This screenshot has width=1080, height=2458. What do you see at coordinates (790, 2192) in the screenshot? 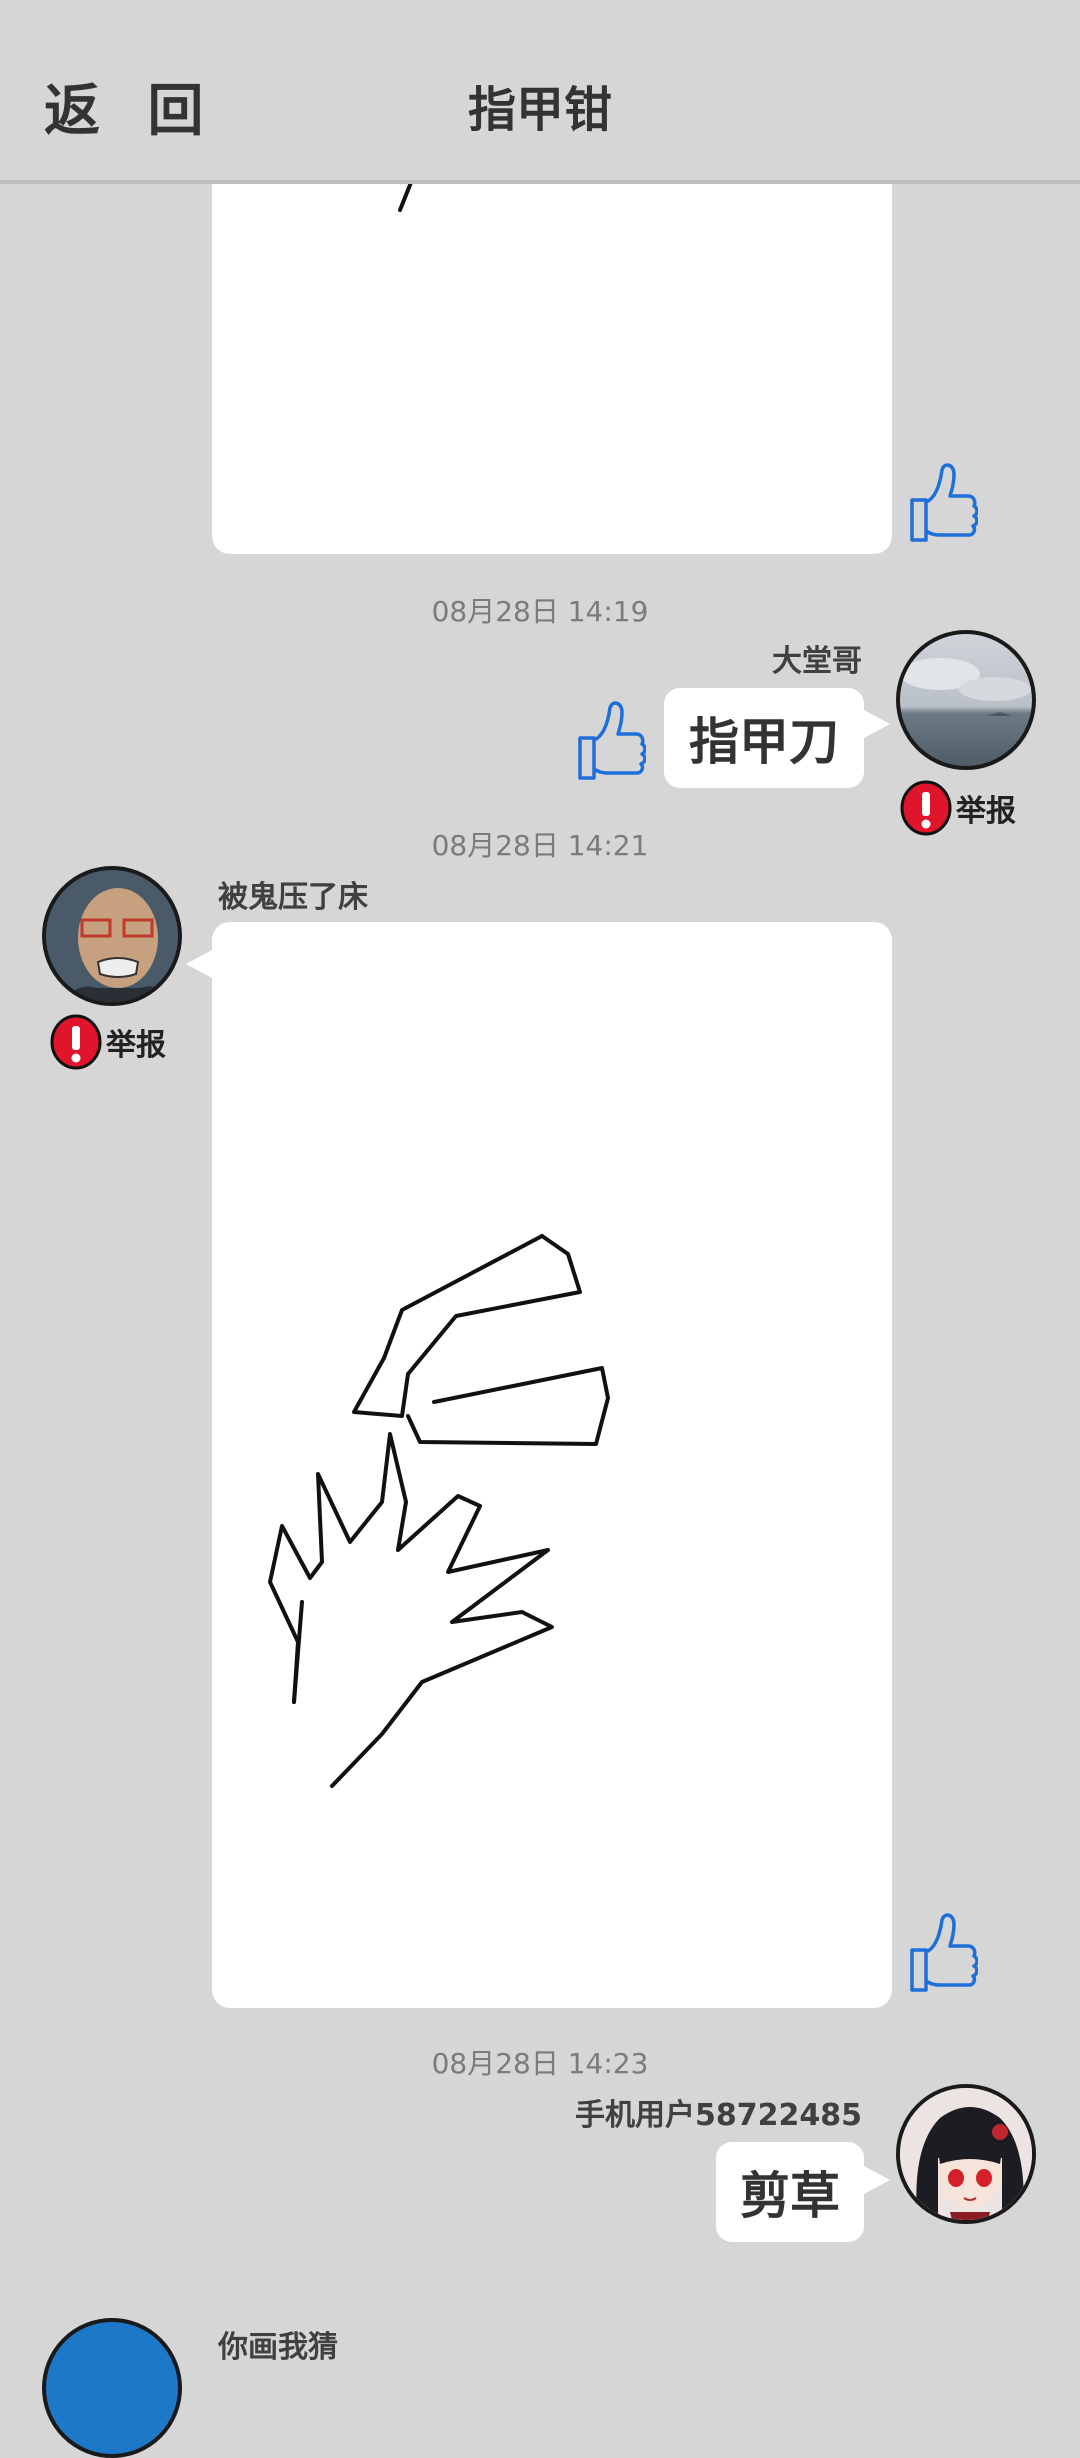
I see `message-bubble: 剪草` at bounding box center [790, 2192].